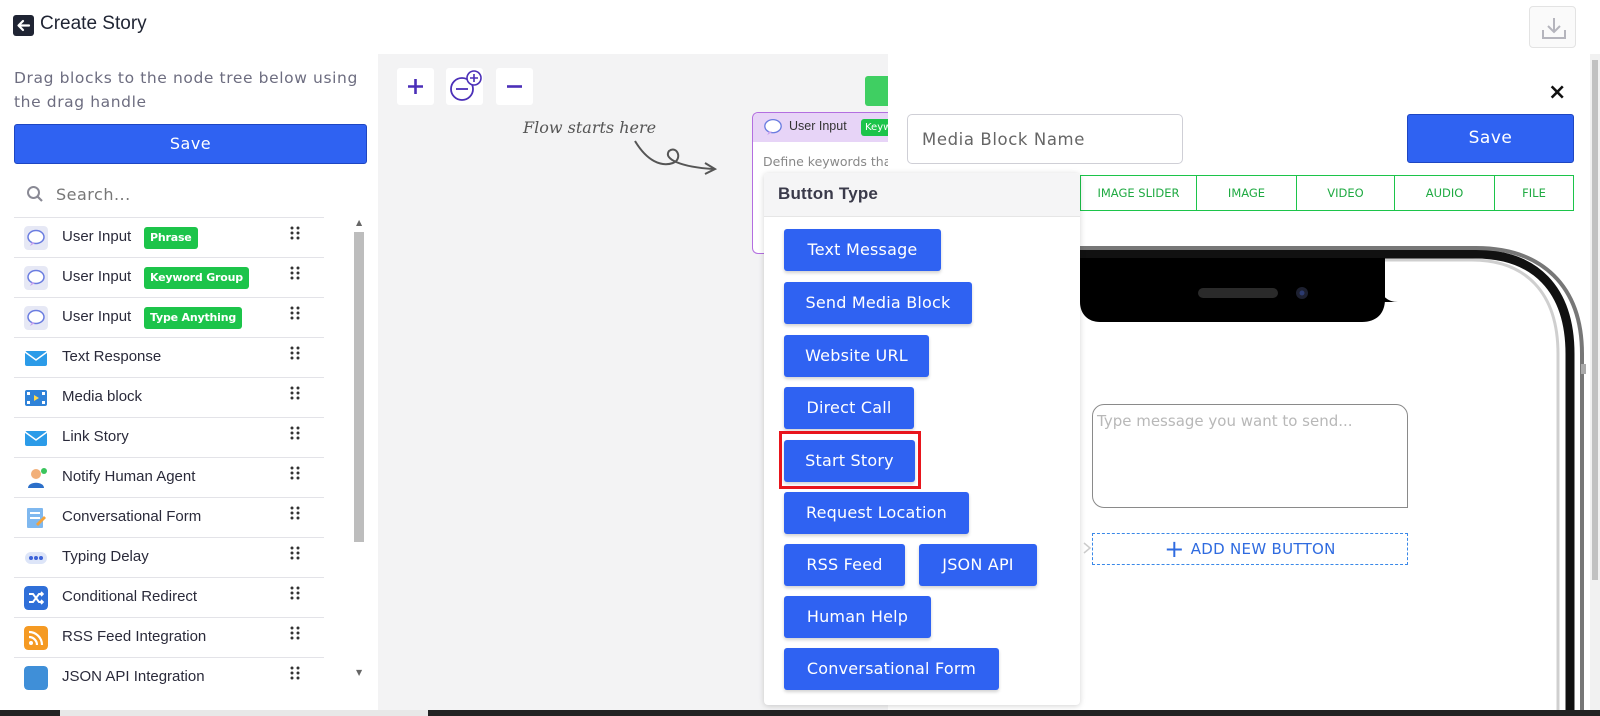  I want to click on list-item: Conversational Form, so click(169, 517).